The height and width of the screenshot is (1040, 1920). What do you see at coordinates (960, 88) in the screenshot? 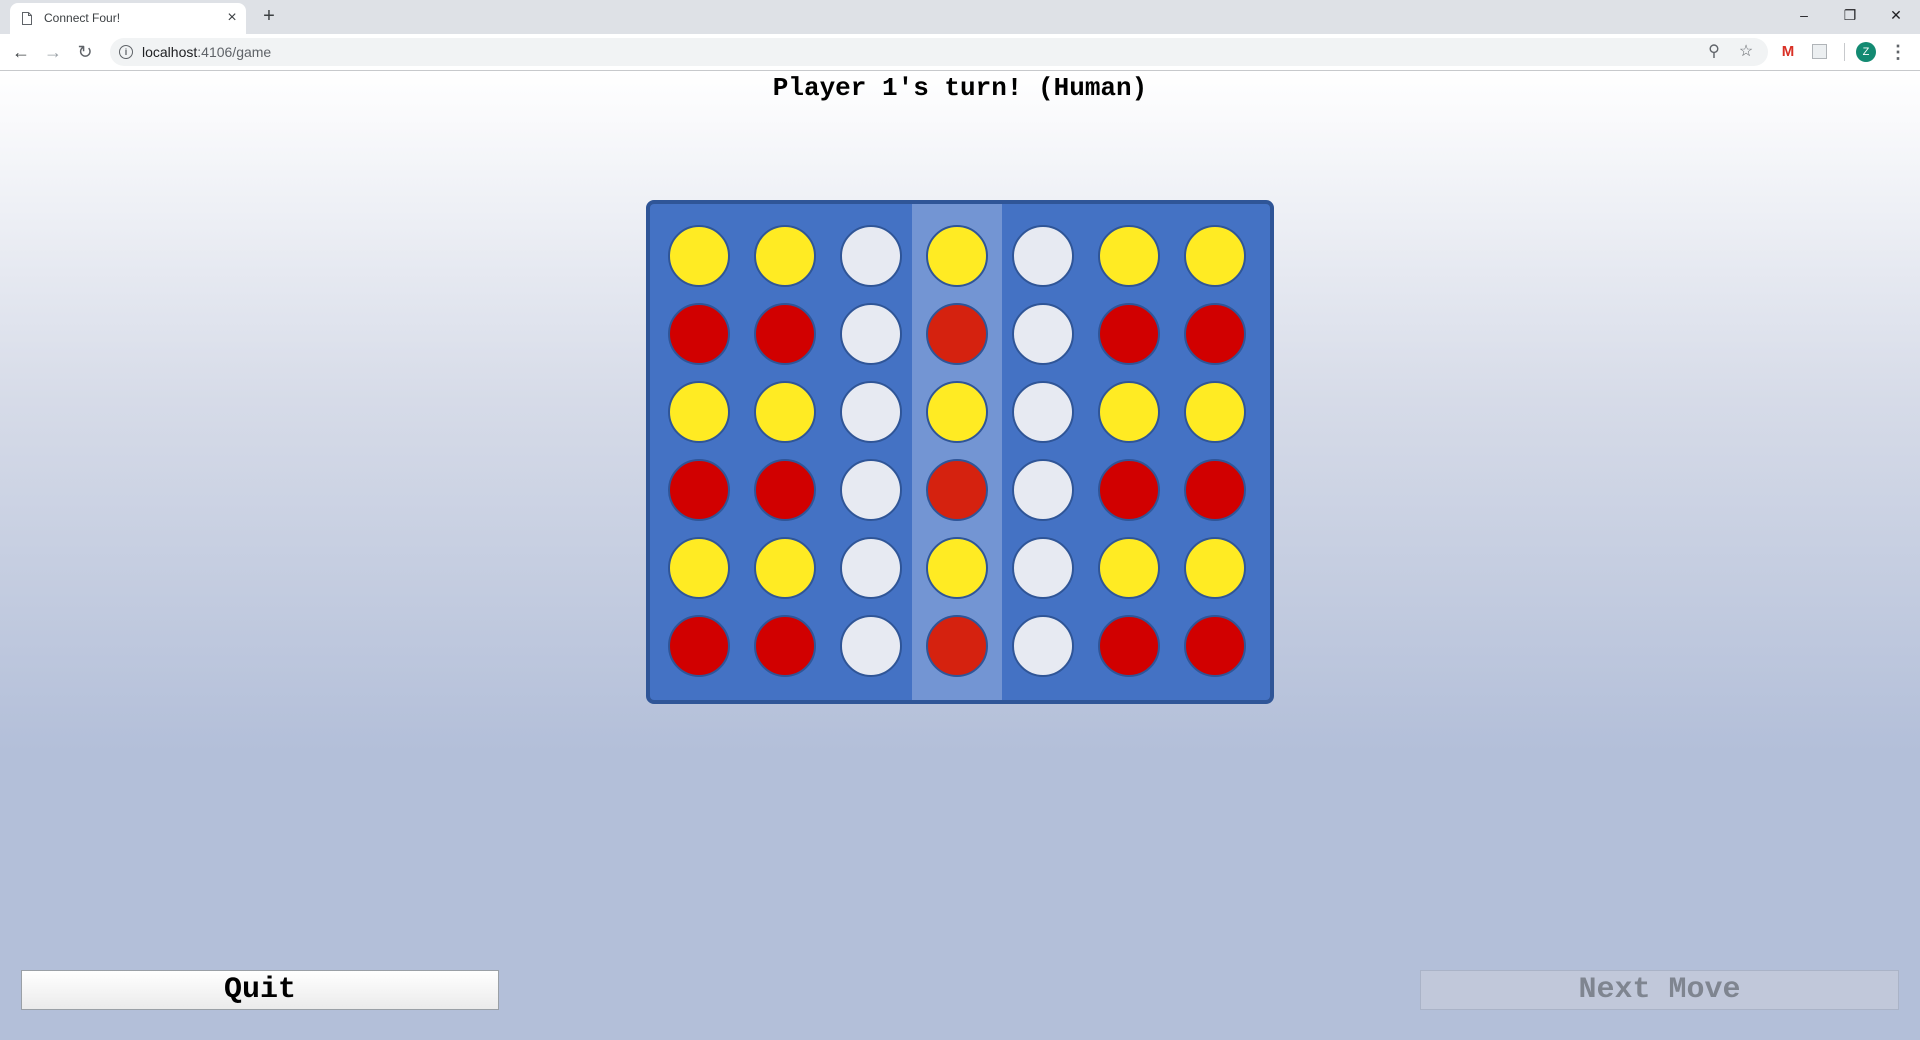
I see `turn-status: Player 1's turn! (Human)` at bounding box center [960, 88].